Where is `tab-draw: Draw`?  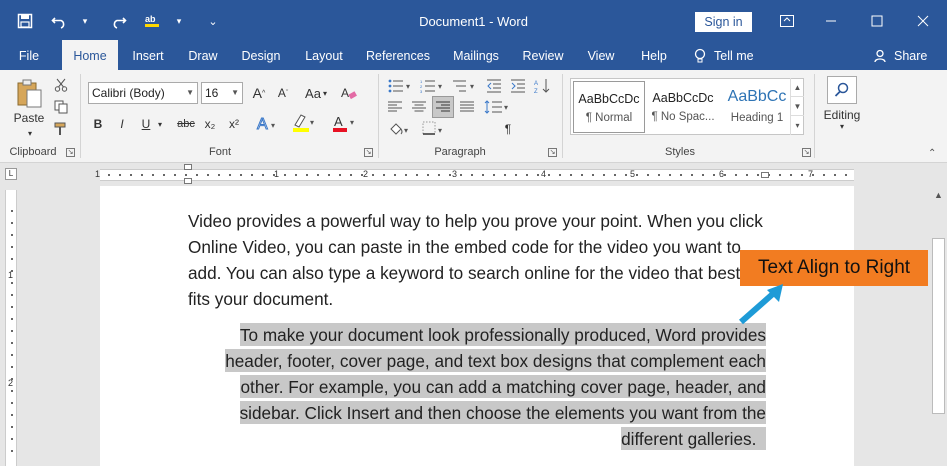 tab-draw: Draw is located at coordinates (203, 56).